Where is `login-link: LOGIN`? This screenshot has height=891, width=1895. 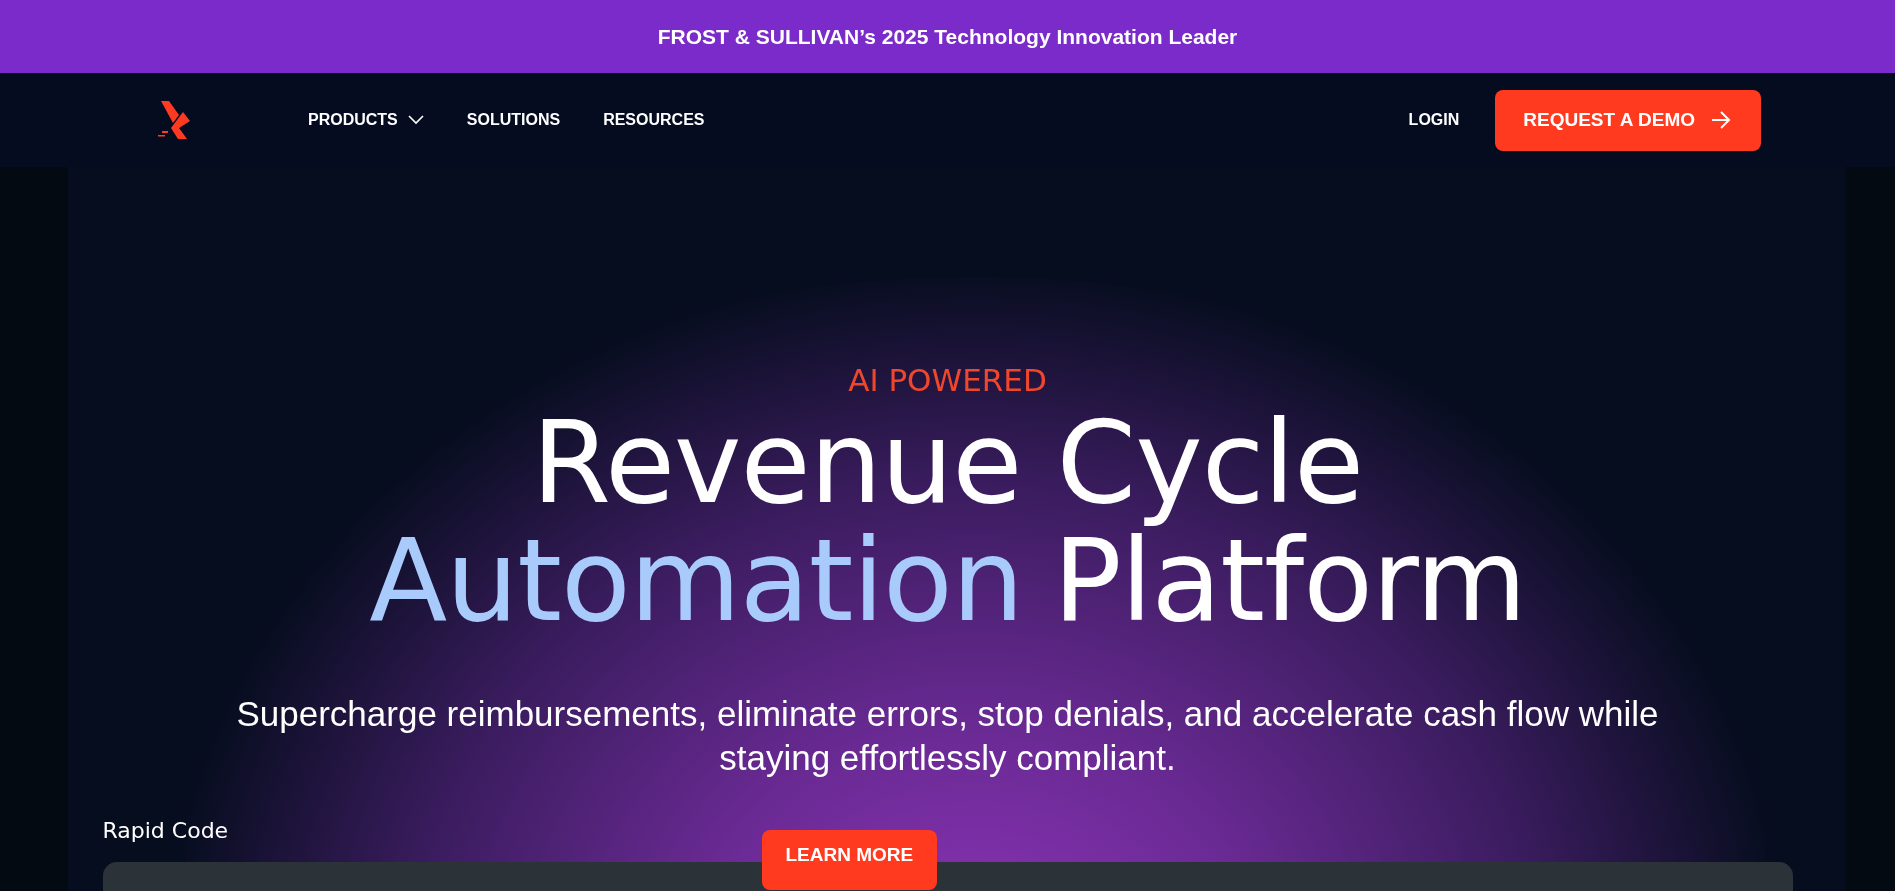
login-link: LOGIN is located at coordinates (1434, 120).